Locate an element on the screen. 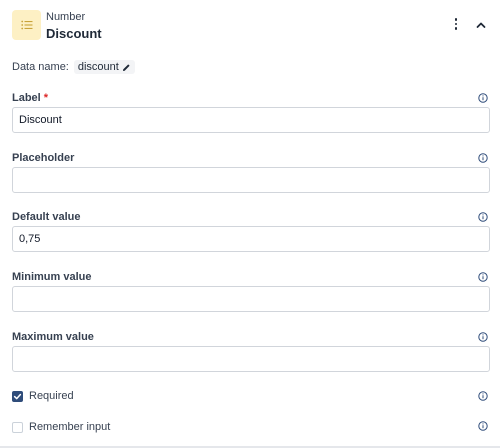 The image size is (500, 448). remember-input-option: Remember input is located at coordinates (61, 427).